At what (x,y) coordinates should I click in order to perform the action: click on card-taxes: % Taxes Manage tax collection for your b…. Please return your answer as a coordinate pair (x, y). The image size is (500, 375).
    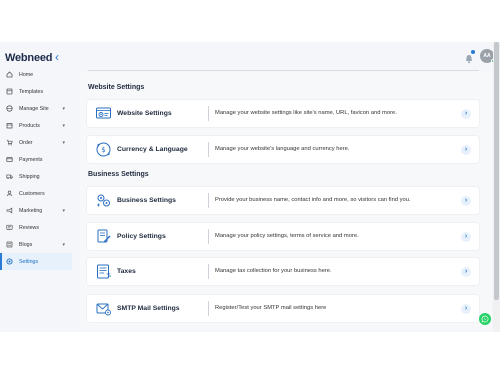
    Looking at the image, I should click on (283, 271).